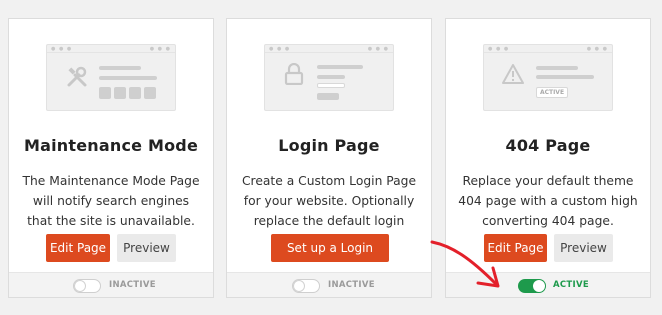 This screenshot has height=315, width=662. I want to click on 404-illustration: ● ● ● ● ● ● ACTIVE, so click(548, 77).